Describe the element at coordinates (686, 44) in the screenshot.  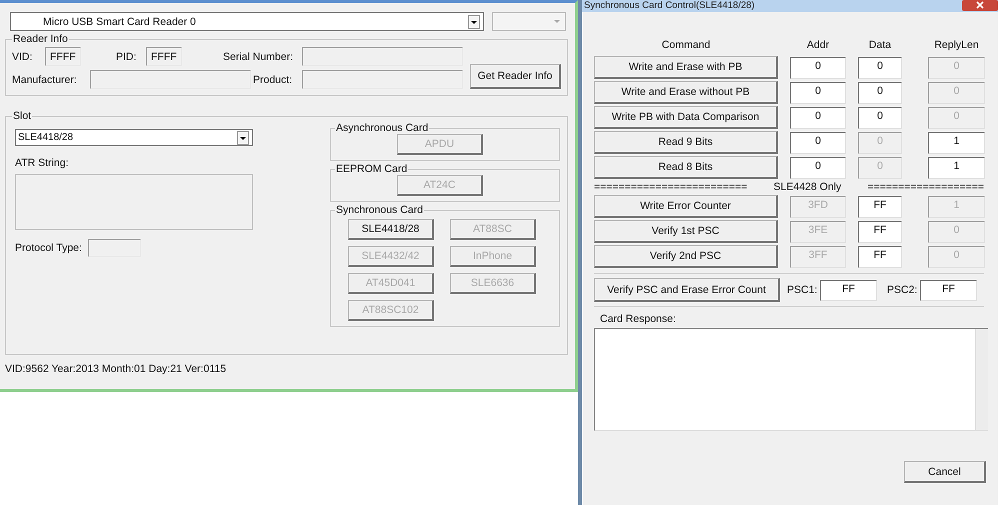
I see `column-header: Command` at that location.